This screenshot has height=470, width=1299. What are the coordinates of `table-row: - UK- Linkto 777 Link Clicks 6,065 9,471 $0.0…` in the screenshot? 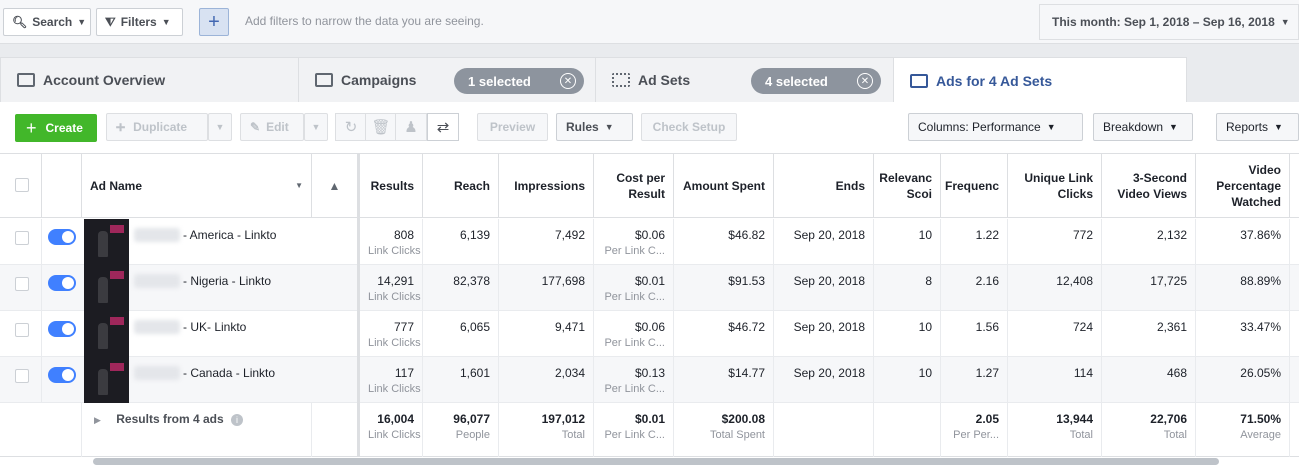 It's located at (649, 334).